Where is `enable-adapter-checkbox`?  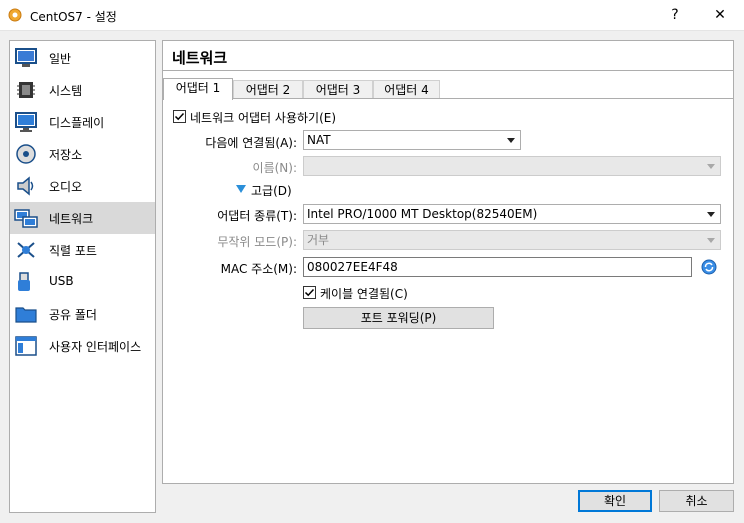
enable-adapter-checkbox is located at coordinates (179, 116).